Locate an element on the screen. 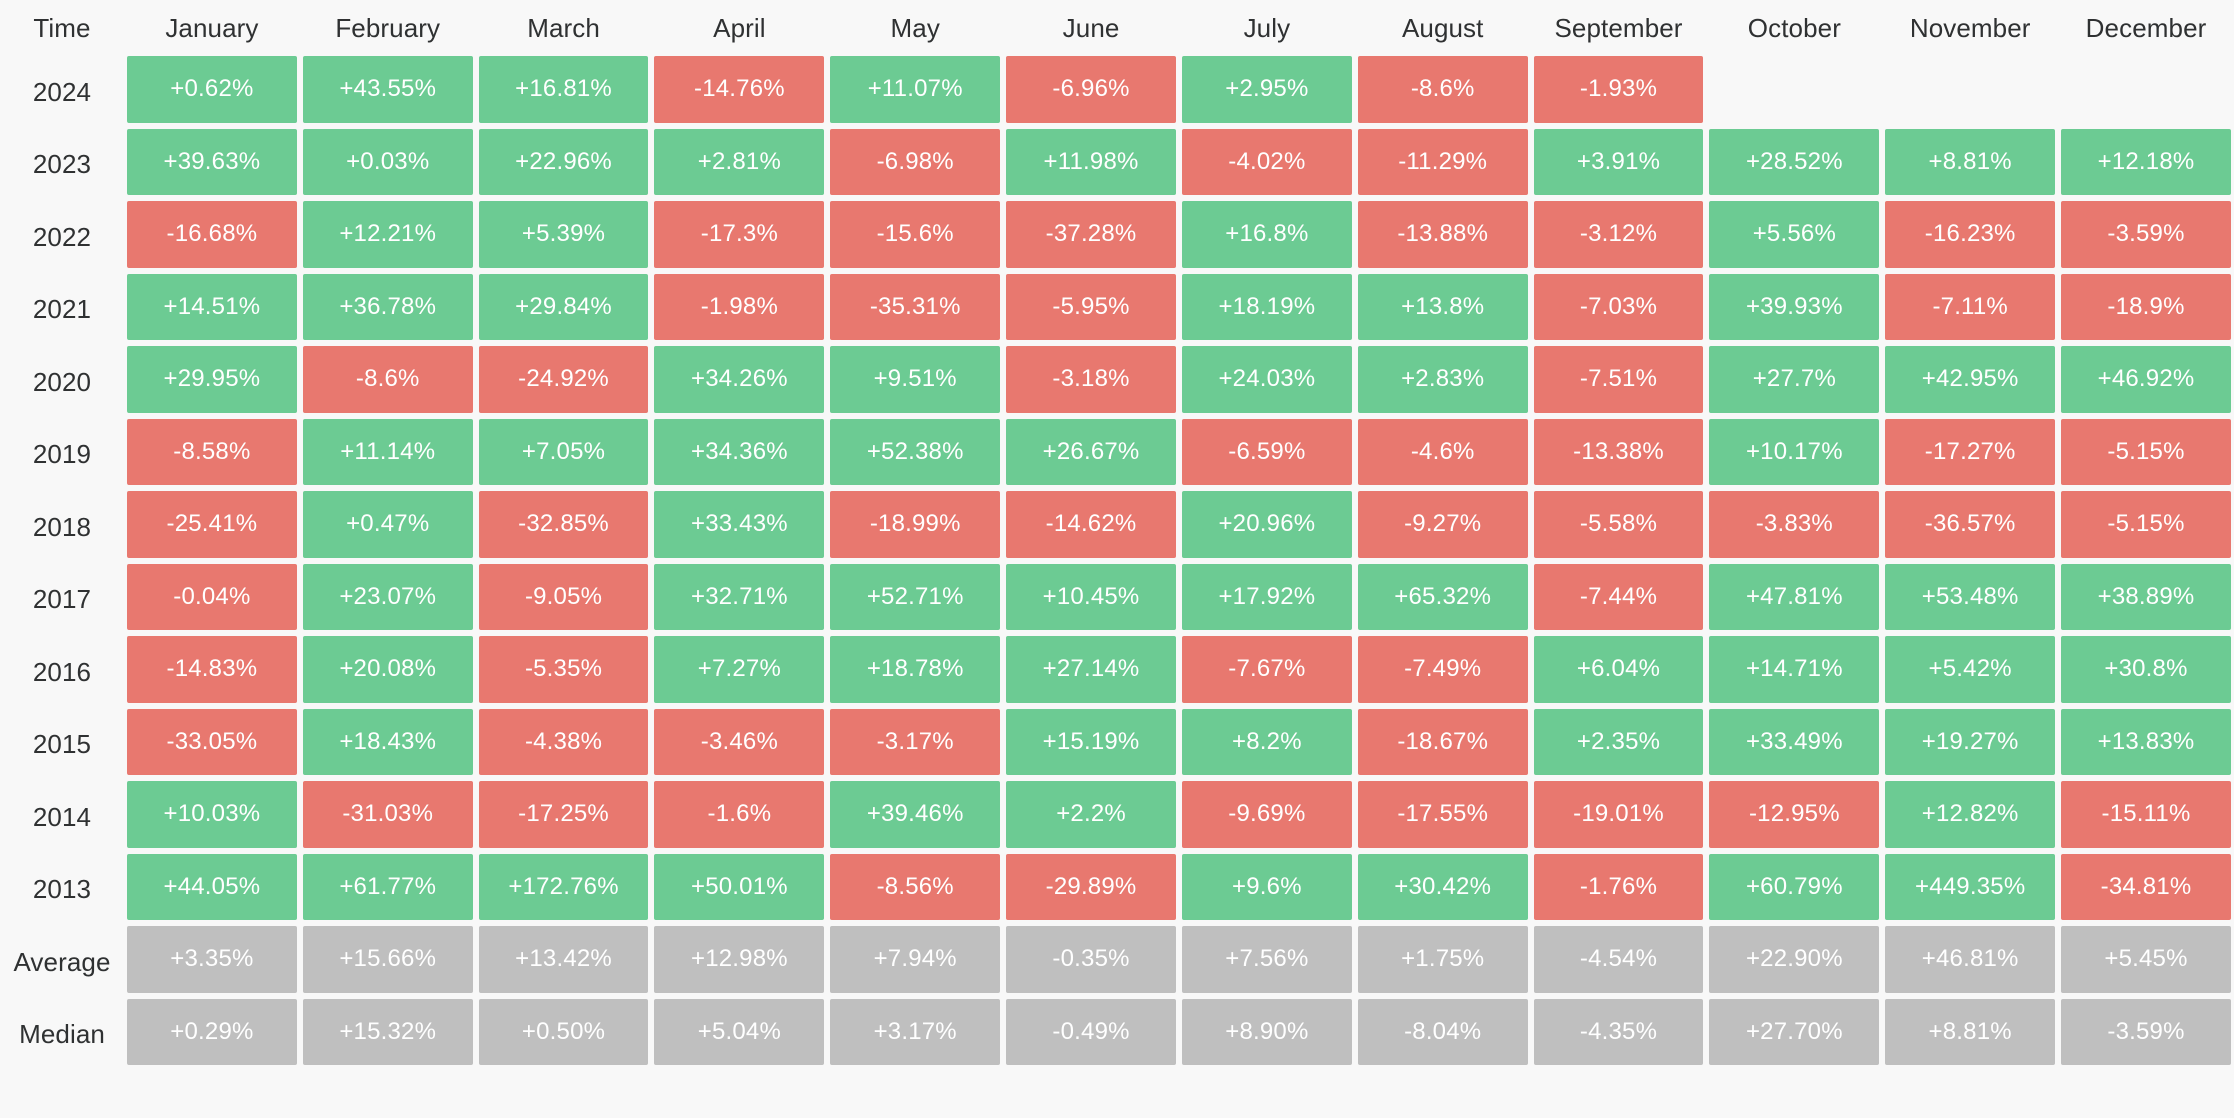  heatmap-cell: -34.81% is located at coordinates (2146, 886).